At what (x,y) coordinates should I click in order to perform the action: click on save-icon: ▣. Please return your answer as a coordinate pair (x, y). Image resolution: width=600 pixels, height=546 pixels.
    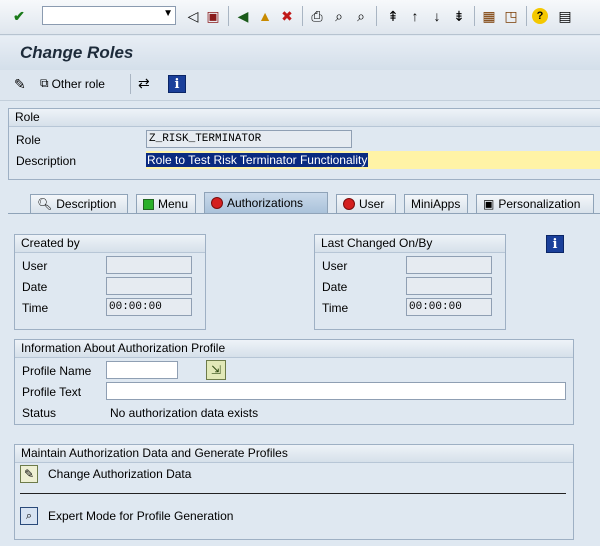
    Looking at the image, I should click on (213, 16).